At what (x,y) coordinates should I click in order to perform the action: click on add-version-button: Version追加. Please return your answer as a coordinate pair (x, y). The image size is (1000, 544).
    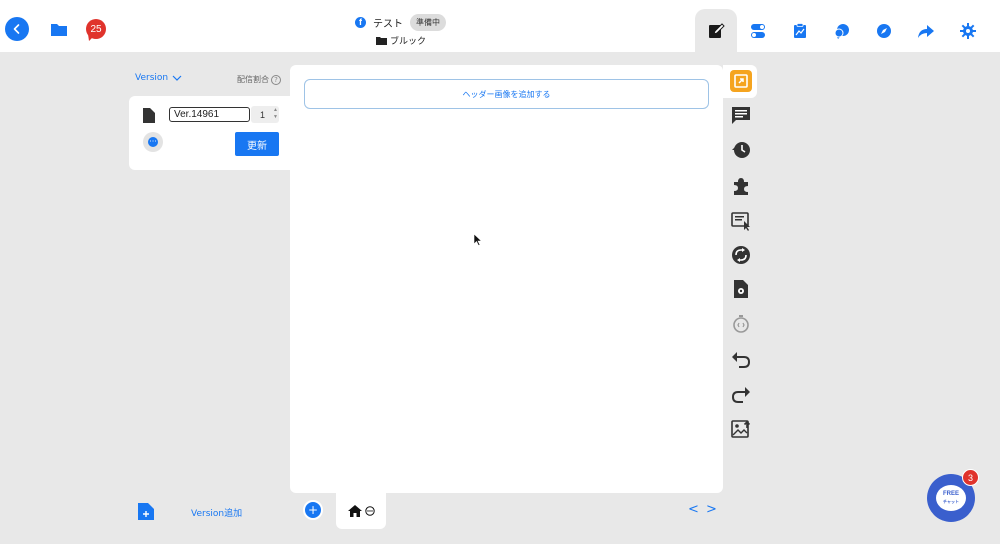
    Looking at the image, I should click on (216, 512).